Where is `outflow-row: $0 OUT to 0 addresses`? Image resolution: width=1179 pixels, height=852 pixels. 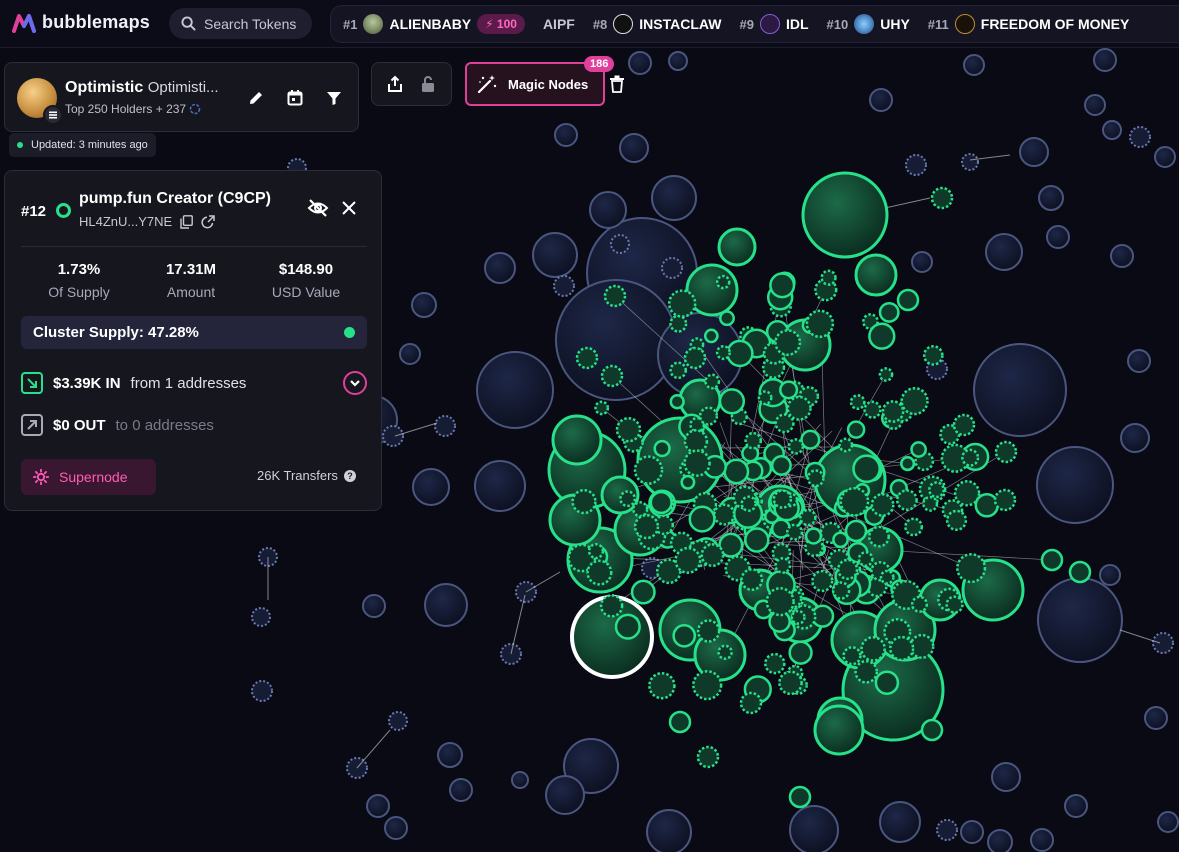
outflow-row: $0 OUT to 0 addresses is located at coordinates (117, 425).